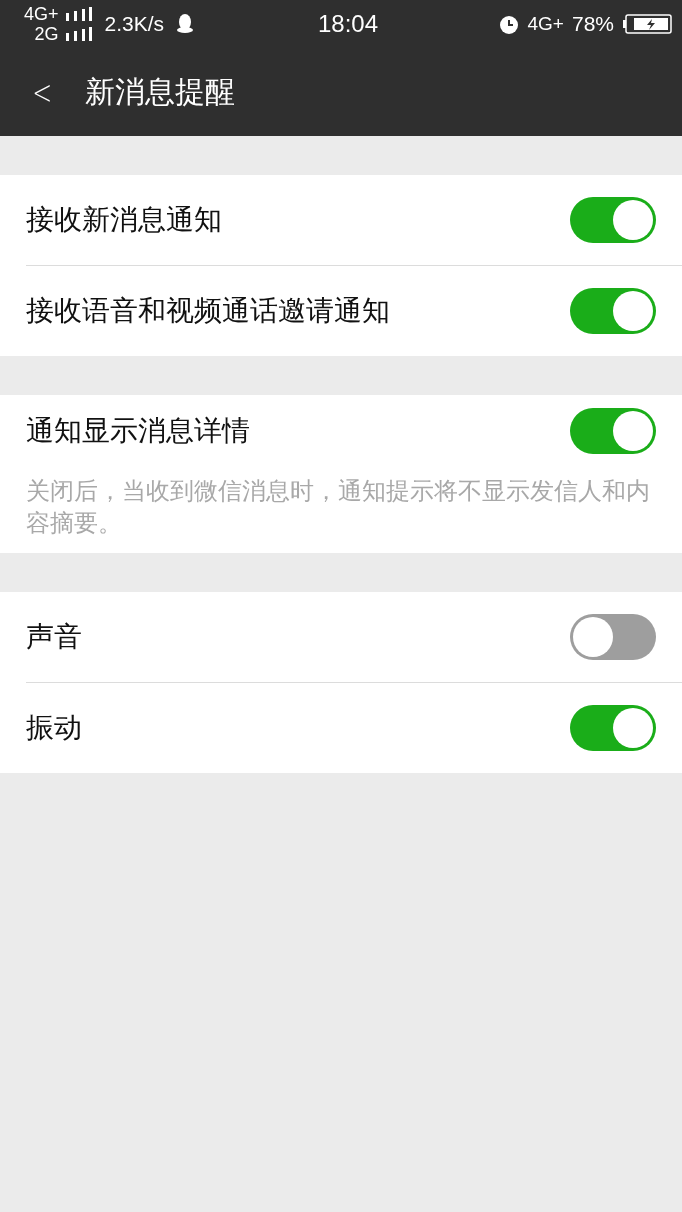  I want to click on setting-label: 接收语音和视频通话邀请通知, so click(208, 311).